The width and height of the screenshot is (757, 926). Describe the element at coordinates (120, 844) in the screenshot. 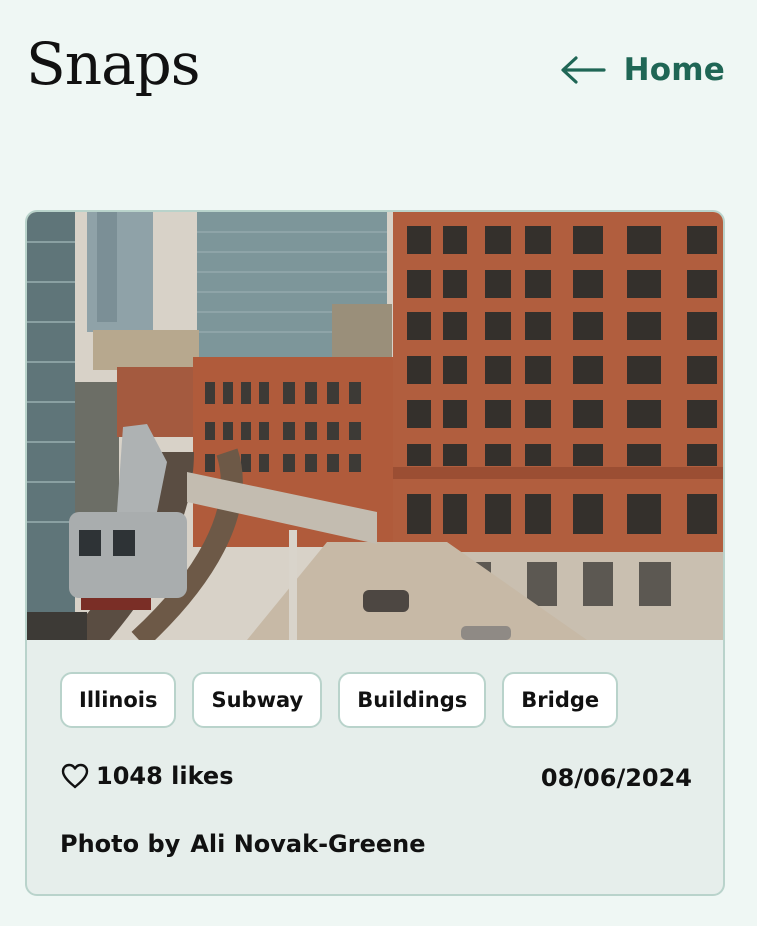

I see `credit-prefix: Photo by` at that location.